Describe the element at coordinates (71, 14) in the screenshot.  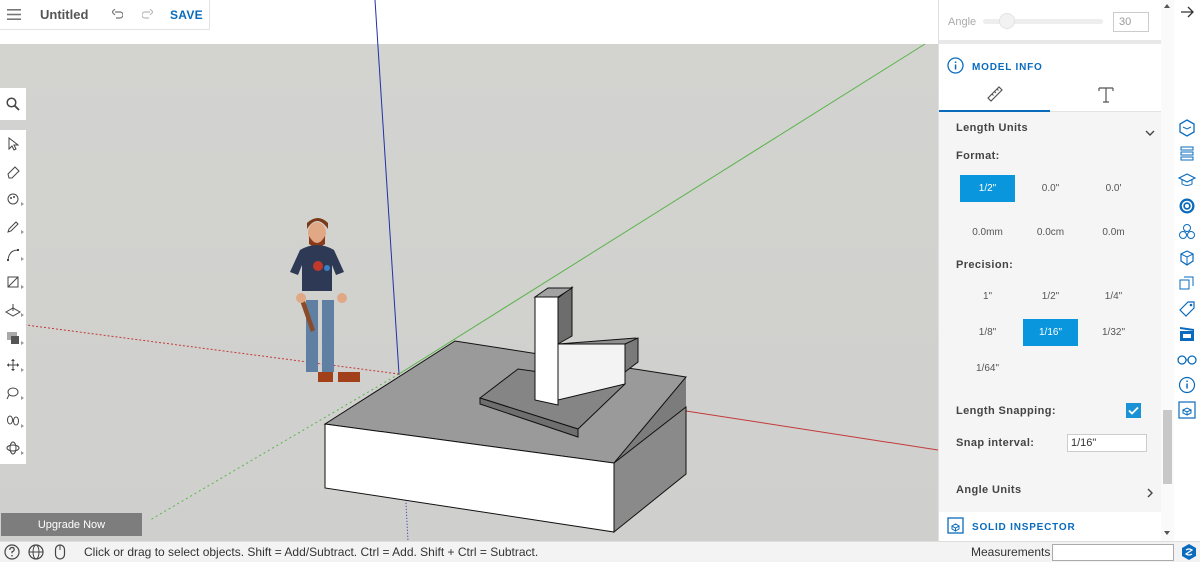
I see `document-title: Untitled` at that location.